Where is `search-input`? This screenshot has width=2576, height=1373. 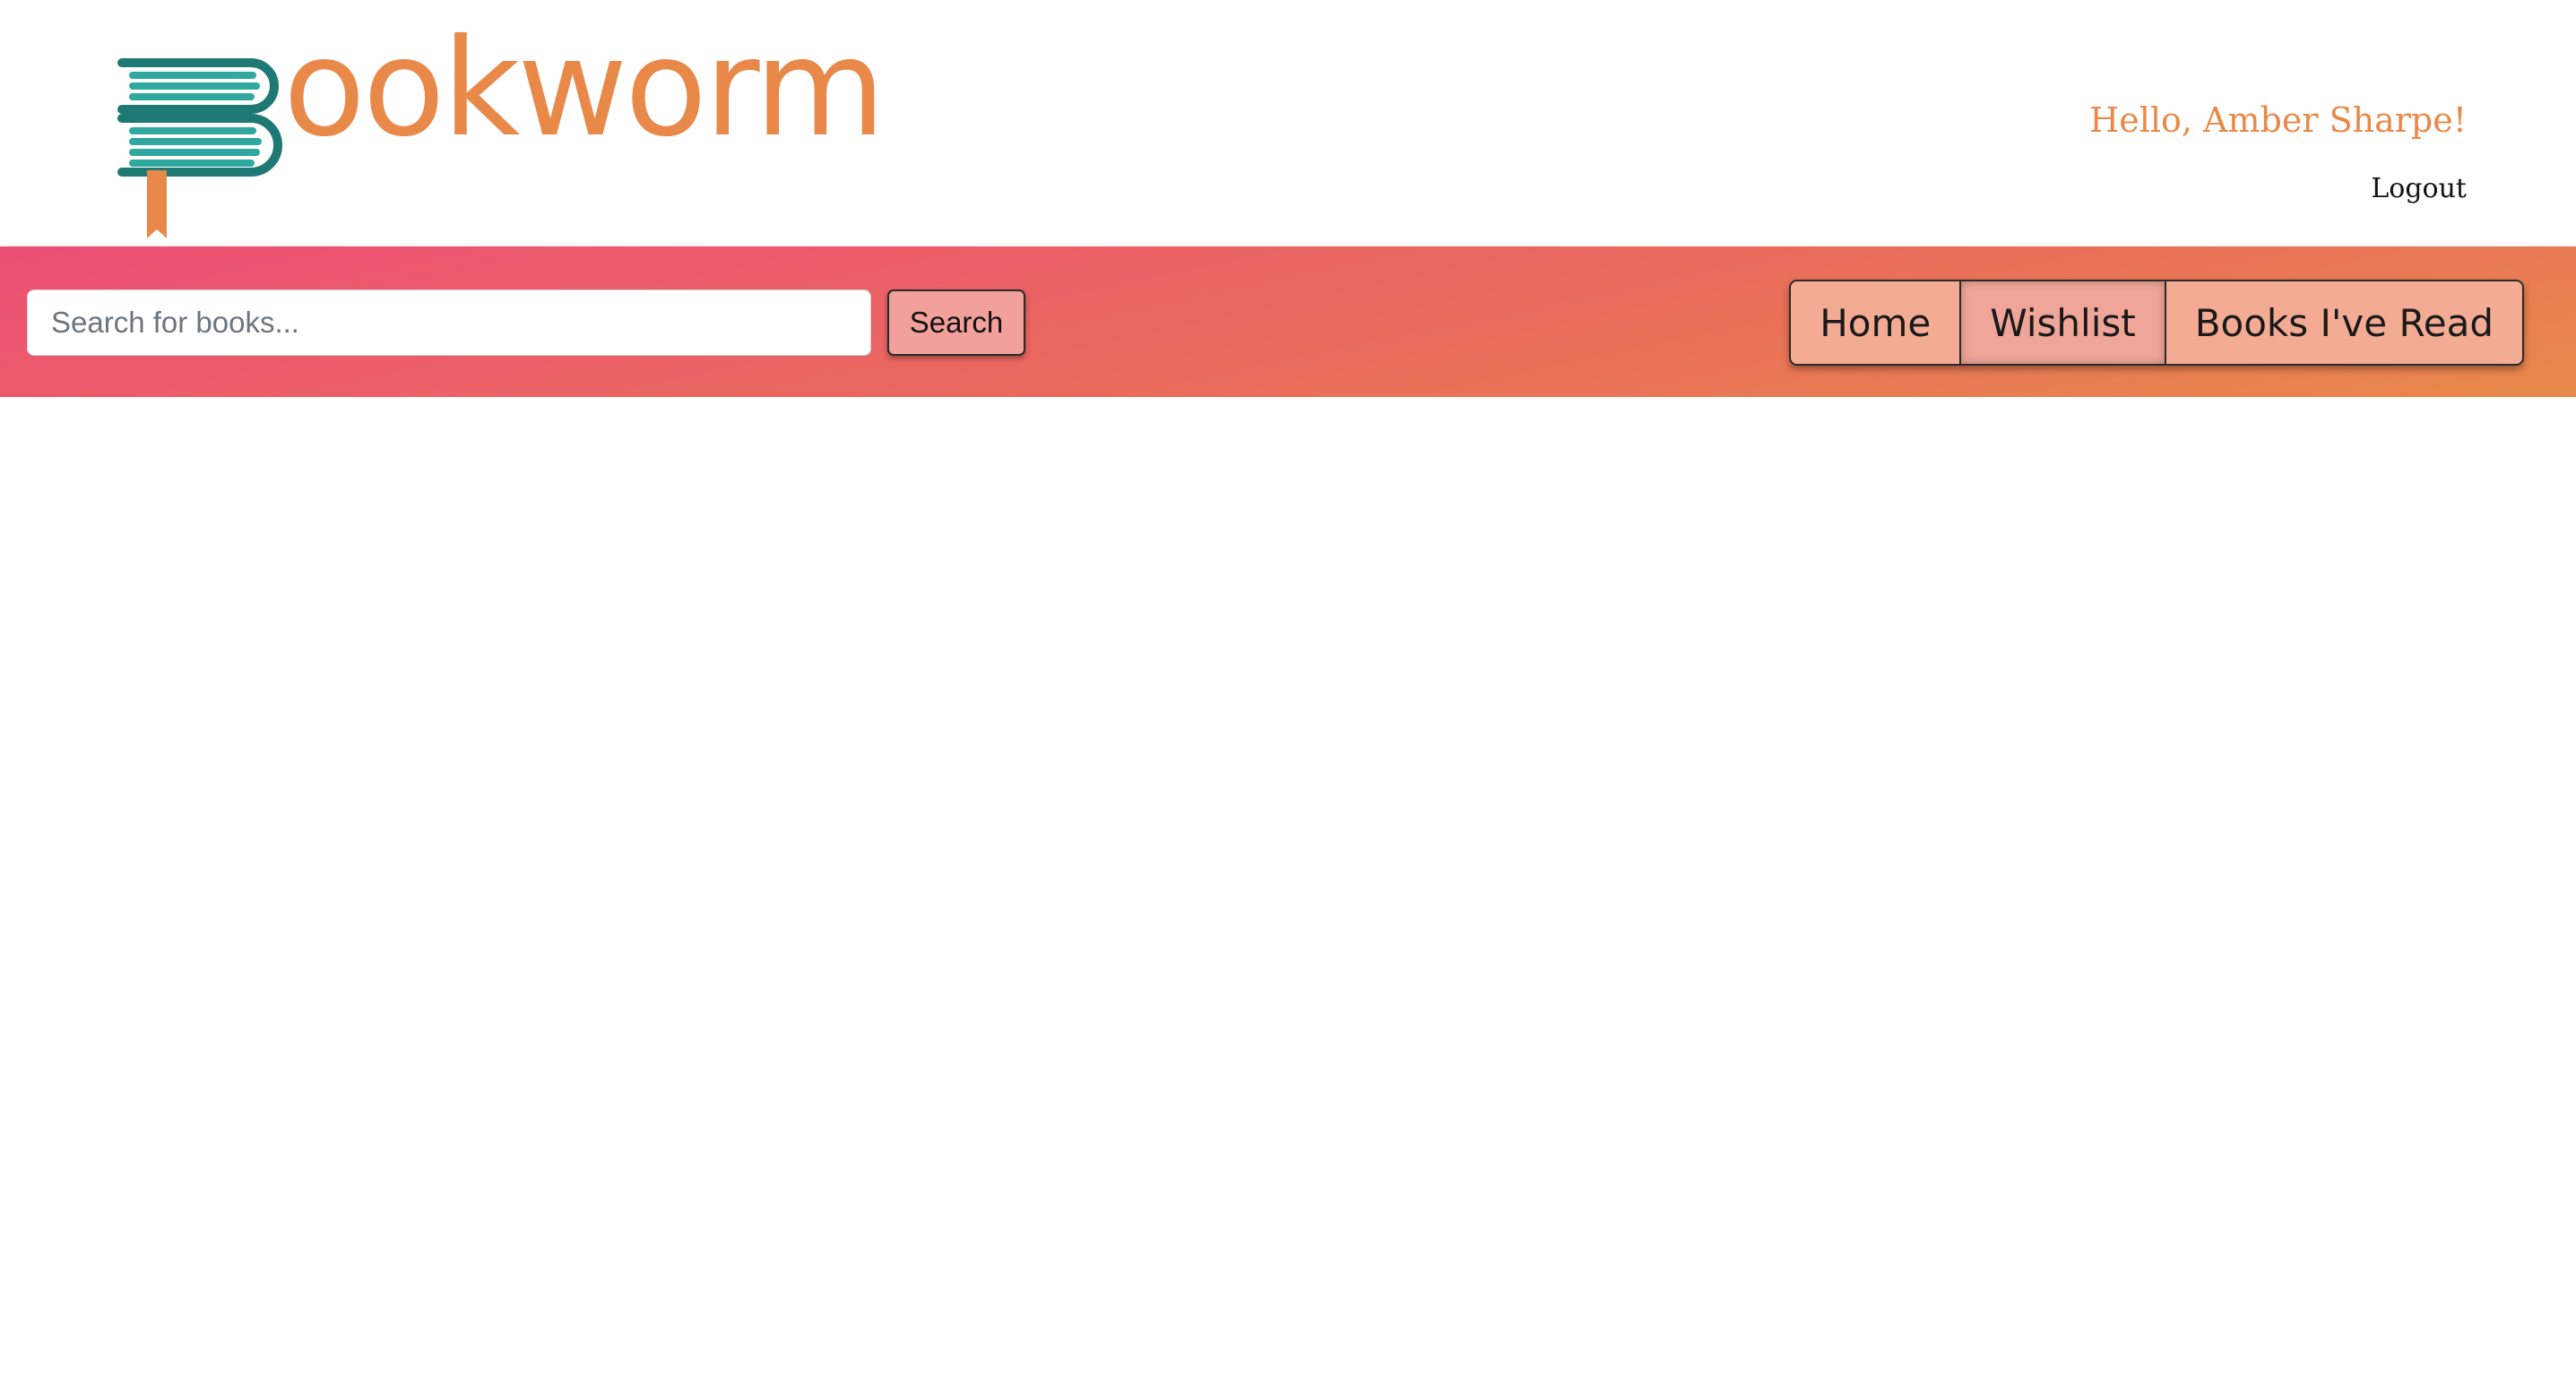 search-input is located at coordinates (449, 322).